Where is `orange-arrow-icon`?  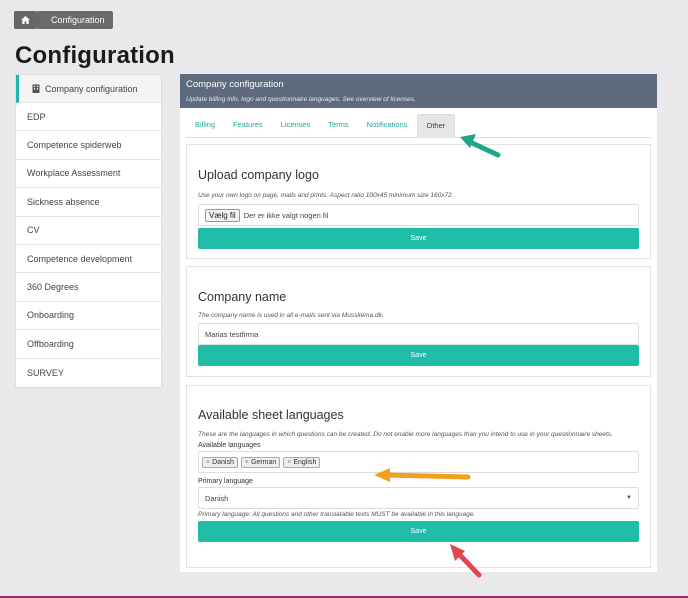
orange-arrow-icon is located at coordinates (422, 475).